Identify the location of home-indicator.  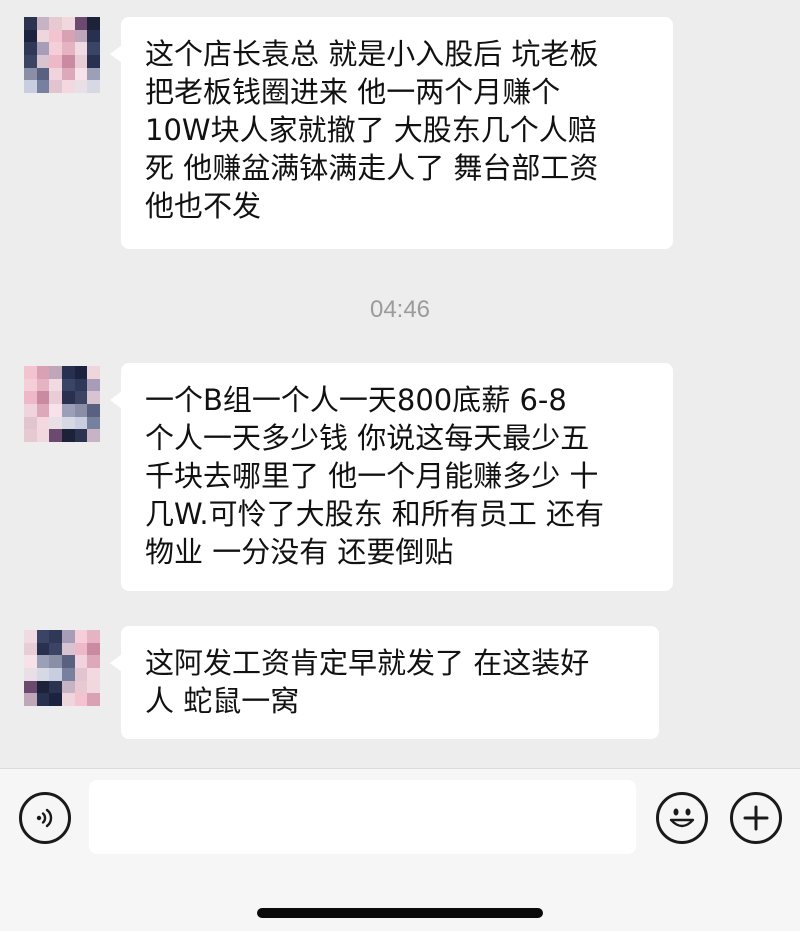
(400, 913).